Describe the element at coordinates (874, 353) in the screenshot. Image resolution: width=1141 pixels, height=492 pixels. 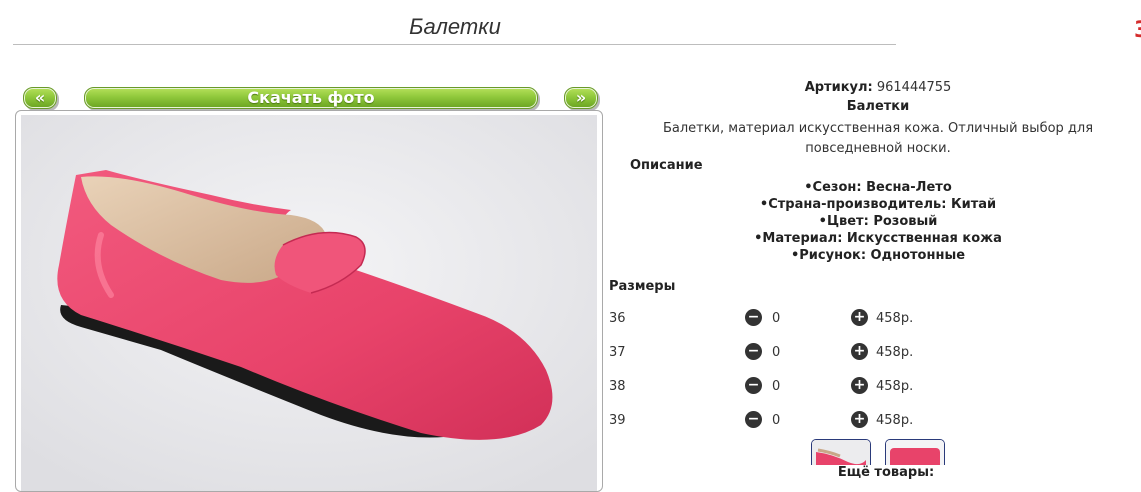
I see `size-row: 37 − 0 + 458р.` at that location.